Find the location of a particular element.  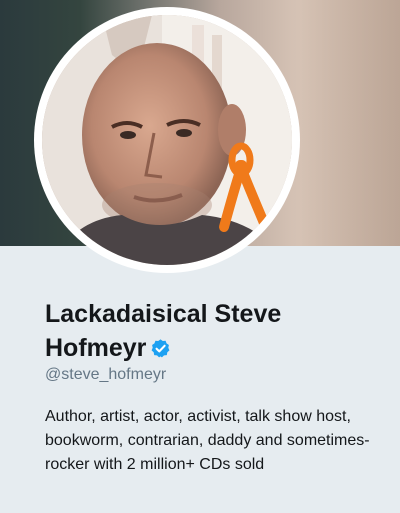

banner-shade is located at coordinates (345, 123).